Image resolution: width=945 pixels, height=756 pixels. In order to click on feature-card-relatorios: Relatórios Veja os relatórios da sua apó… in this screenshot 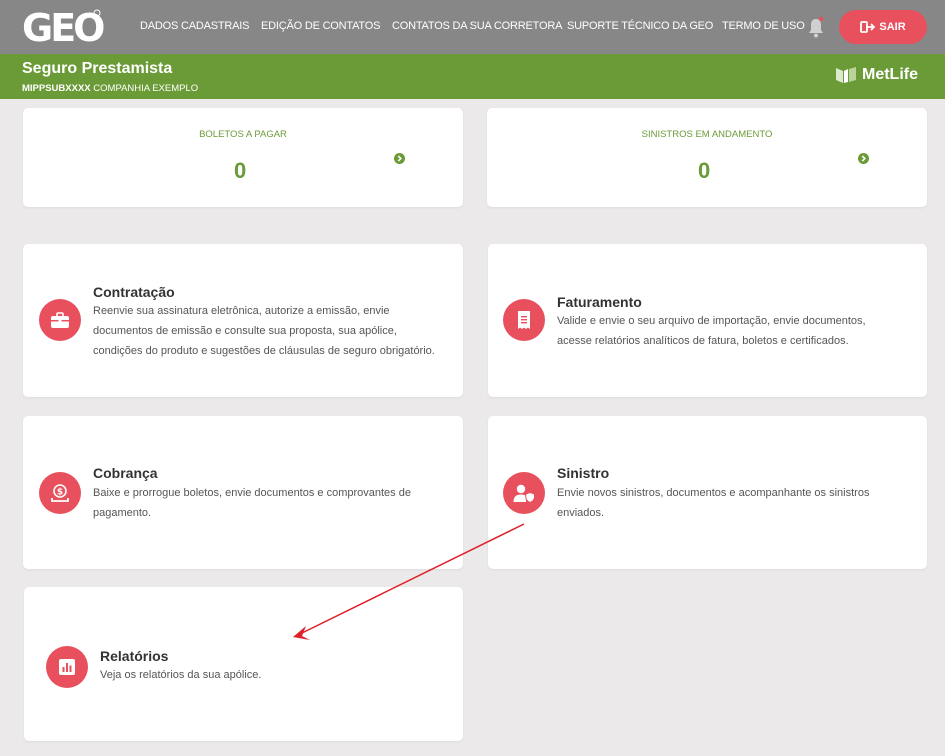, I will do `click(243, 664)`.